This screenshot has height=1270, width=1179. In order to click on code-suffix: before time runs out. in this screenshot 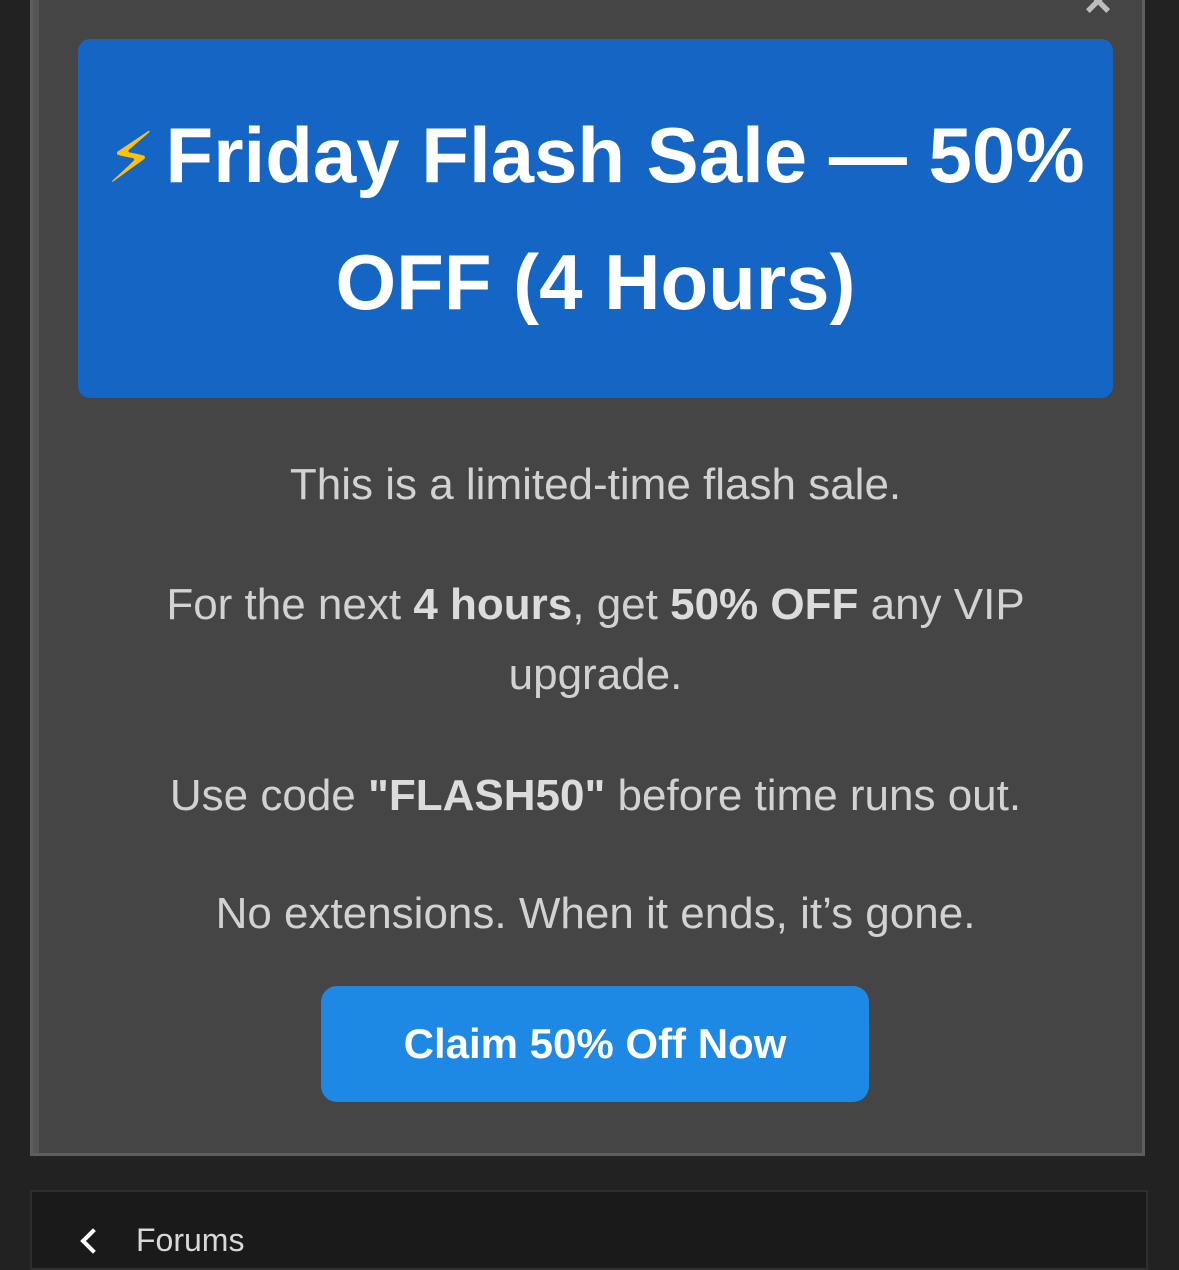, I will do `click(813, 795)`.